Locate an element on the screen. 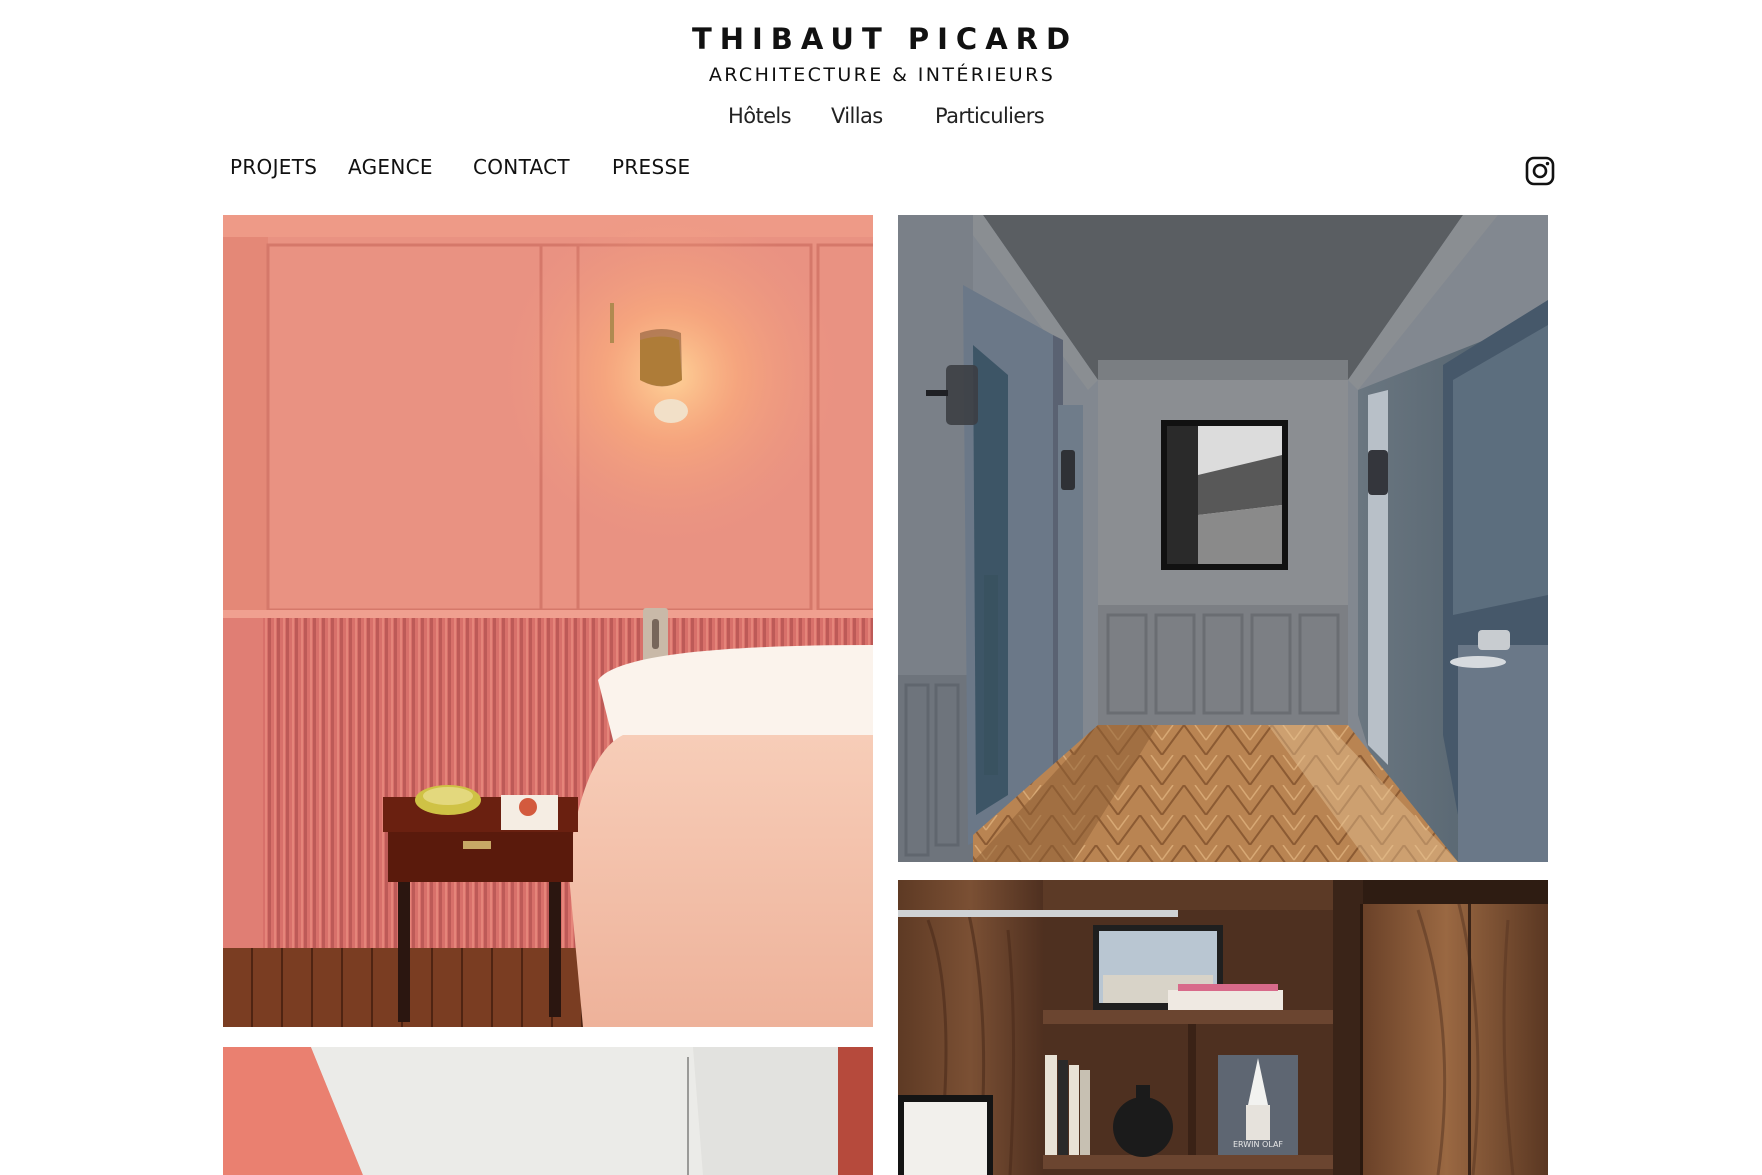 The image size is (1762, 1175). category-link-particuliers: Particuliers is located at coordinates (990, 116).